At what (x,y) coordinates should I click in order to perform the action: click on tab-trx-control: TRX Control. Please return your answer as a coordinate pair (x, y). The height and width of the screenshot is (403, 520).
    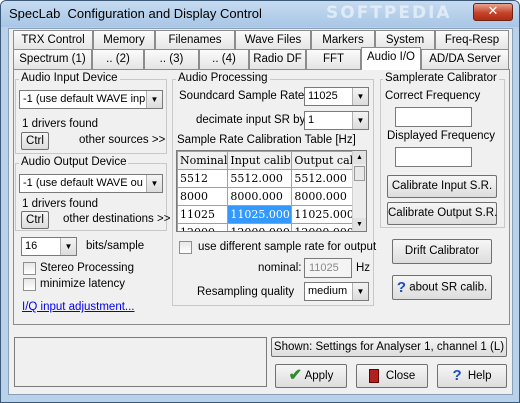
    Looking at the image, I should click on (53, 40).